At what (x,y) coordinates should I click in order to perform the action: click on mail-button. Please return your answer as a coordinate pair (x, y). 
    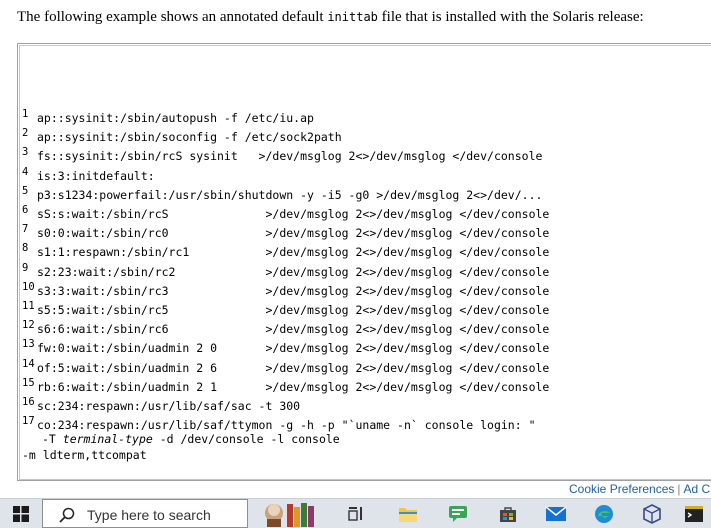
    Looking at the image, I should click on (556, 513).